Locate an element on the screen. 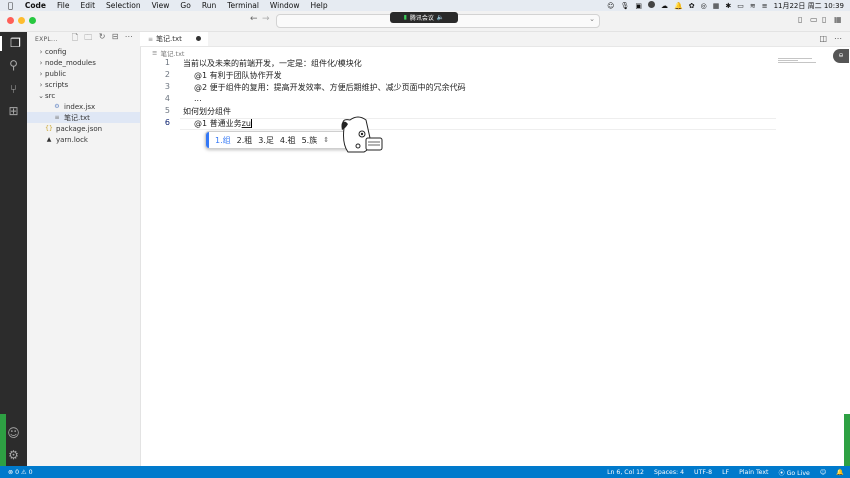 This screenshot has width=850, height=478. microphone-icon: 🎙 is located at coordinates (624, 6).